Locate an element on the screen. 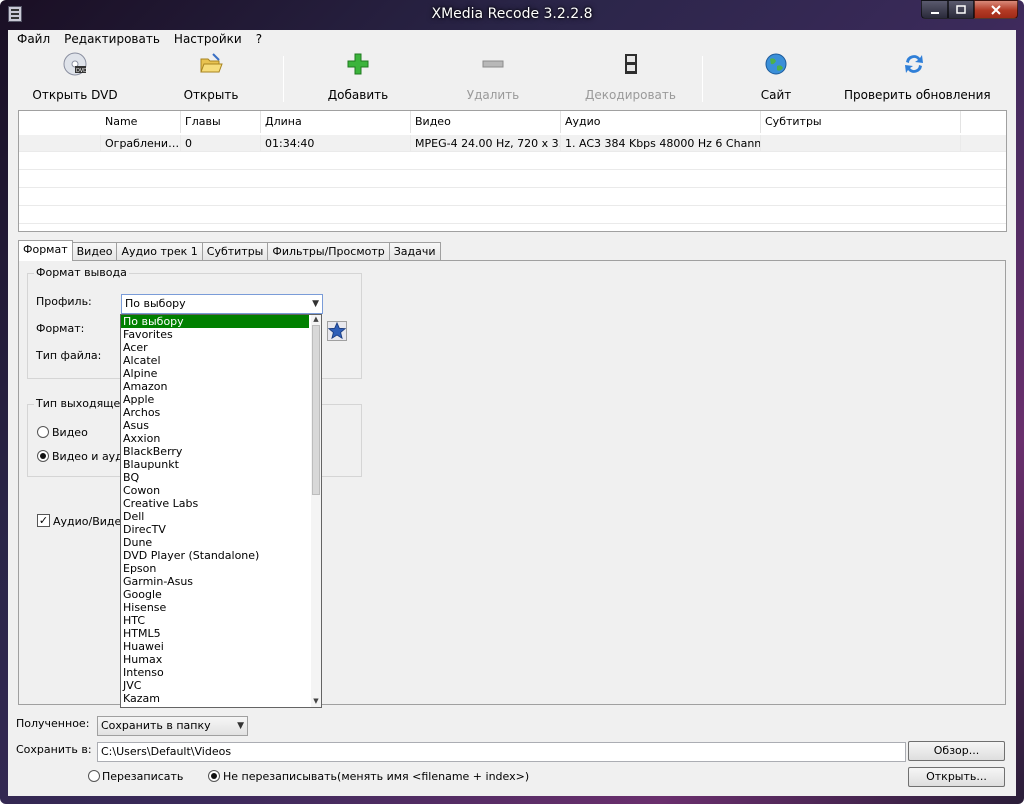 This screenshot has width=1024, height=804. audio-video-checkbox: ✓ is located at coordinates (43, 520).